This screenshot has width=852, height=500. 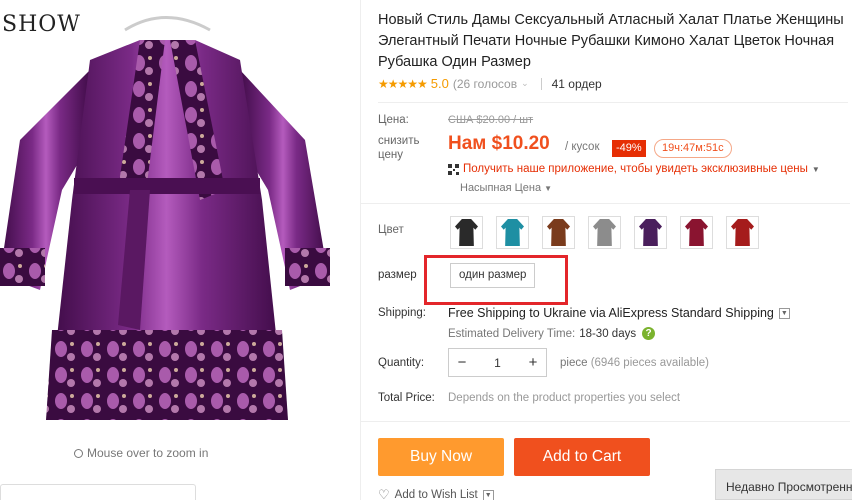 What do you see at coordinates (402, 313) in the screenshot?
I see `shipping-label: Shipping:` at bounding box center [402, 313].